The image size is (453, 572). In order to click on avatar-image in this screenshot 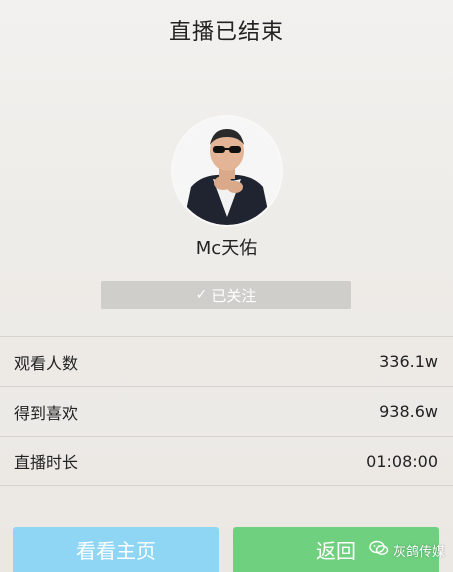, I will do `click(227, 171)`.